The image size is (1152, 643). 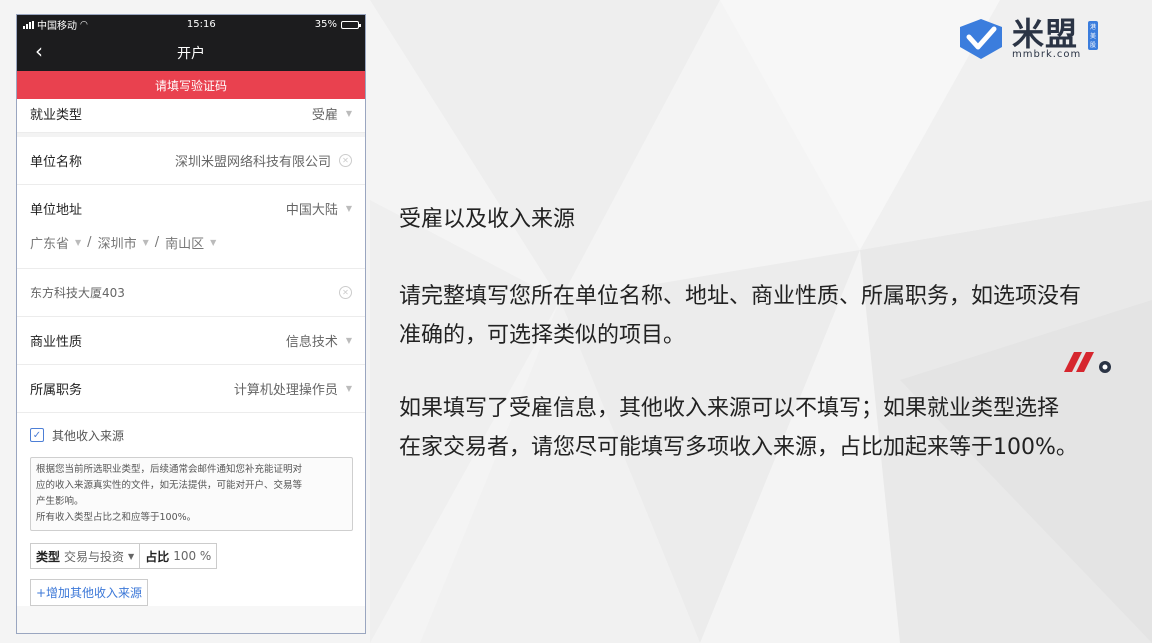 I want to click on section-heading: 受雇以及收入来源, so click(x=487, y=219).